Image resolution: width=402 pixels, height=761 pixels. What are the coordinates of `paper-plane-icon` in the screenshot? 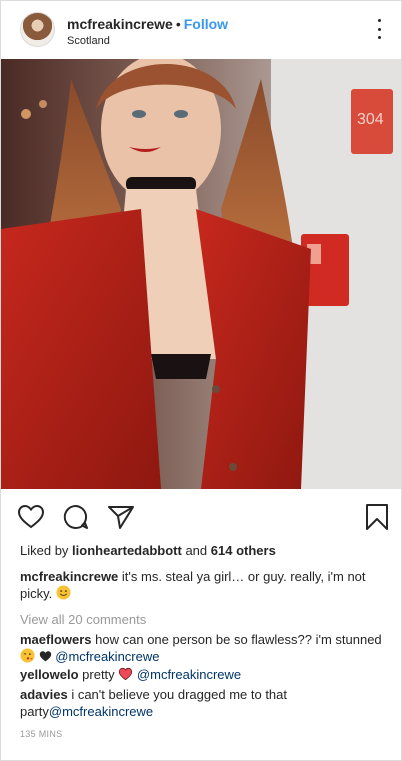 It's located at (121, 517).